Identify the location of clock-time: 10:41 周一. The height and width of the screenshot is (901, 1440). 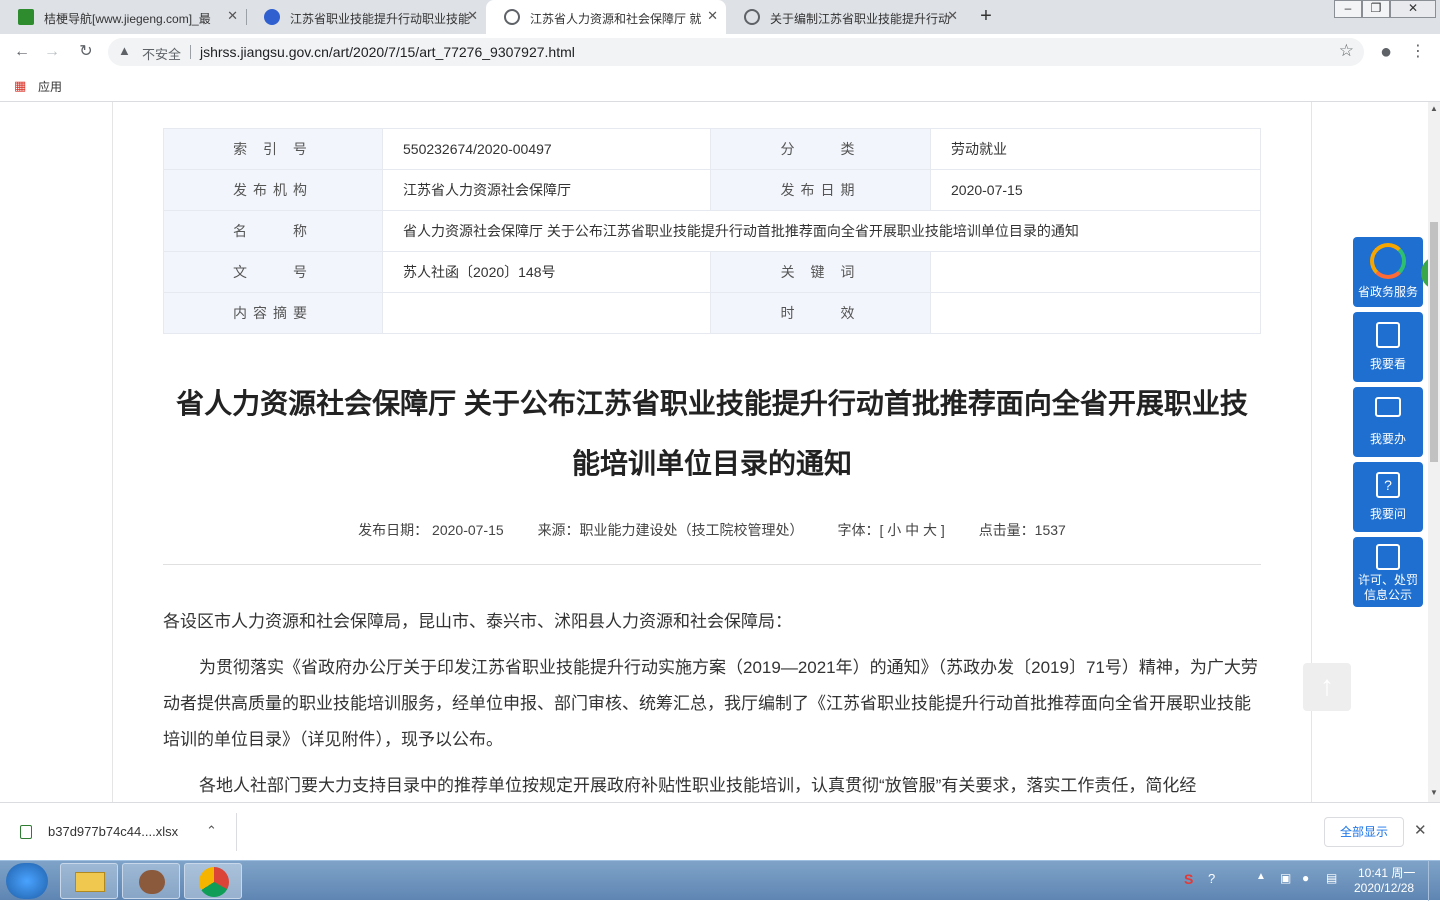
(1386, 872).